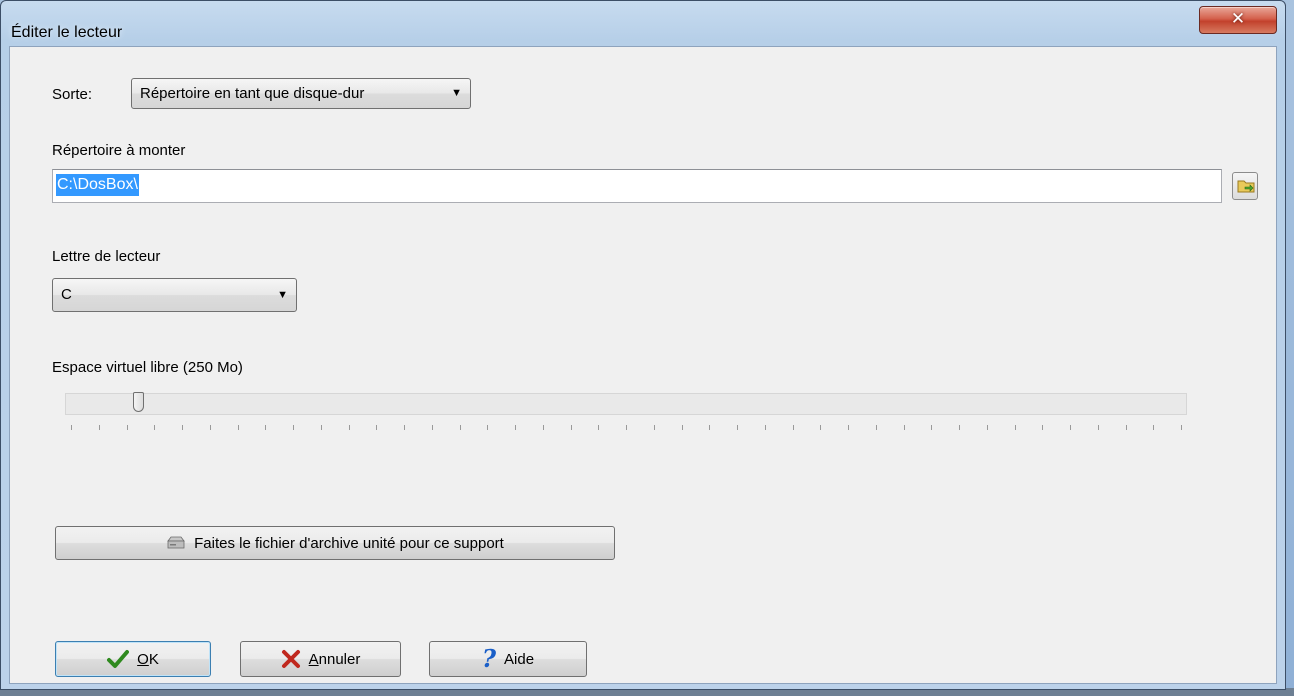  What do you see at coordinates (637, 186) in the screenshot?
I see `mount-dir-input: C:\DosBox\` at bounding box center [637, 186].